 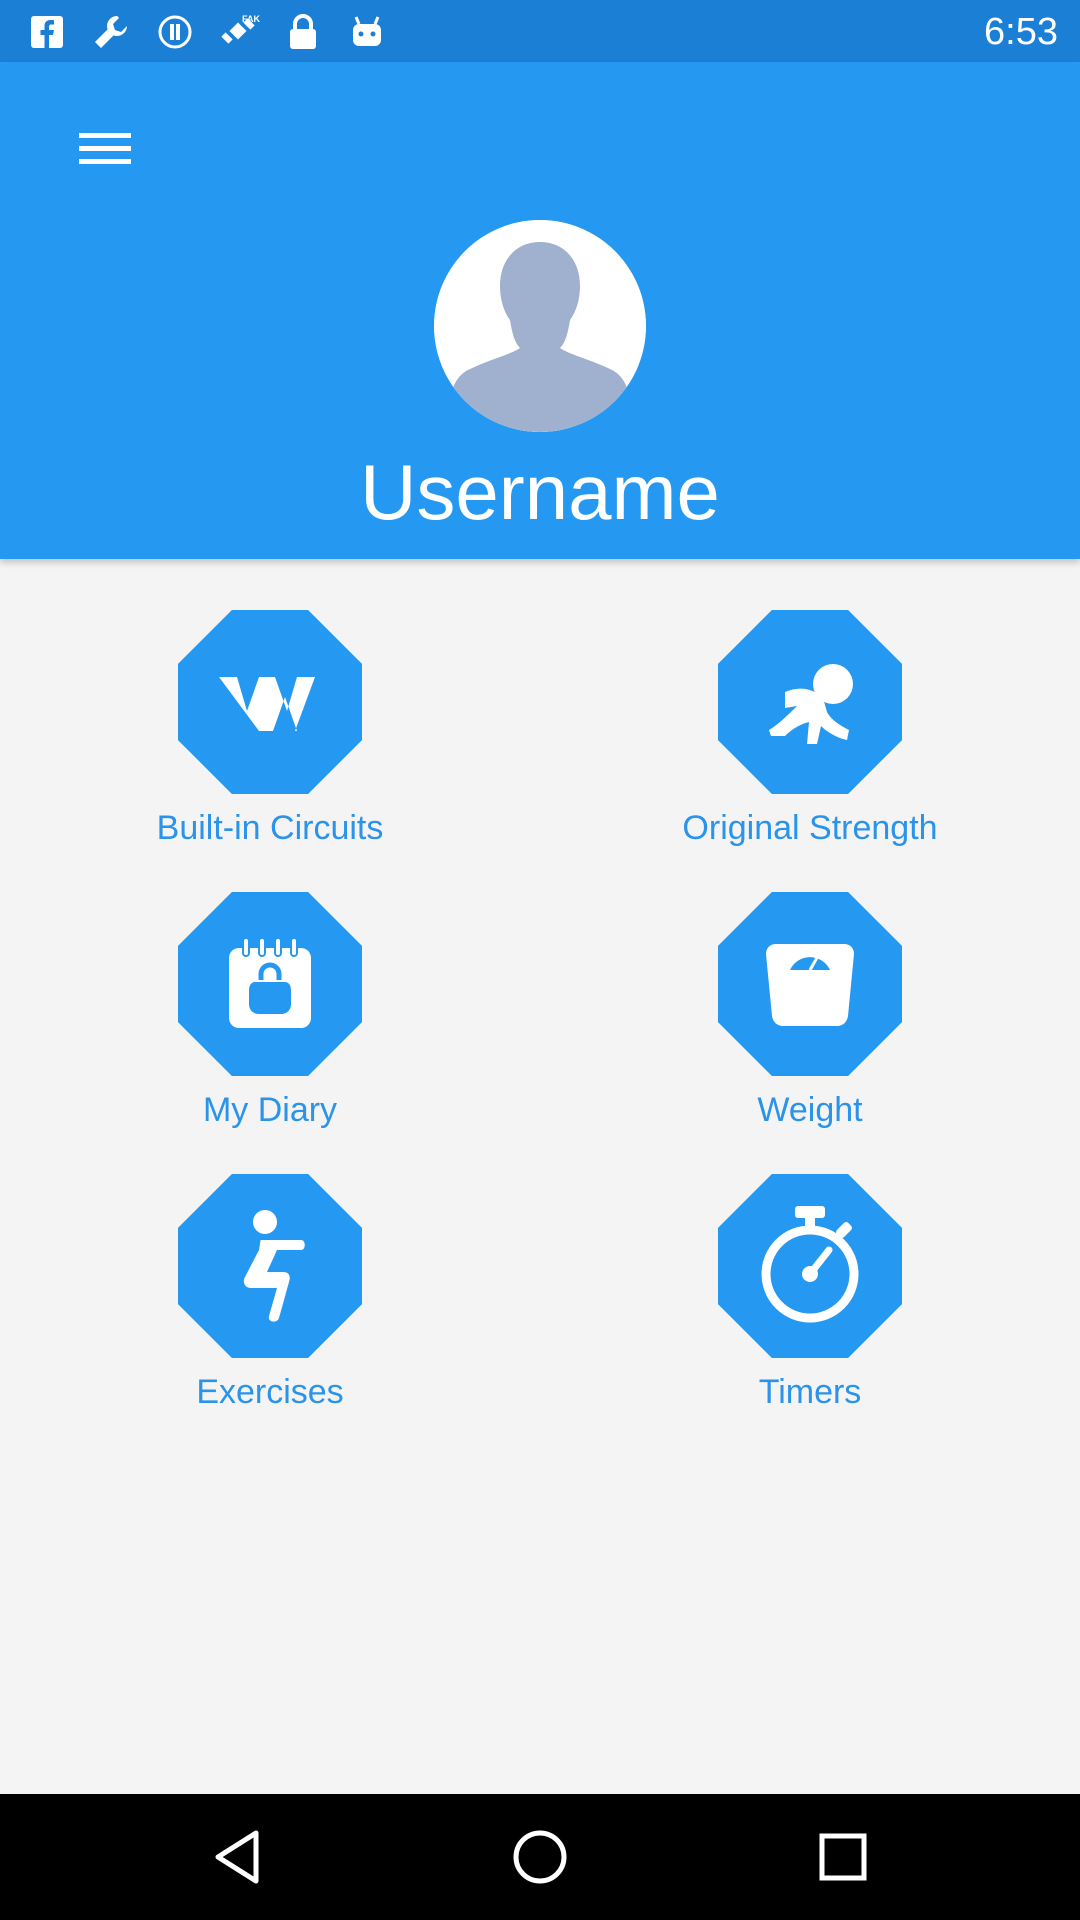 I want to click on username: Username, so click(x=540, y=492).